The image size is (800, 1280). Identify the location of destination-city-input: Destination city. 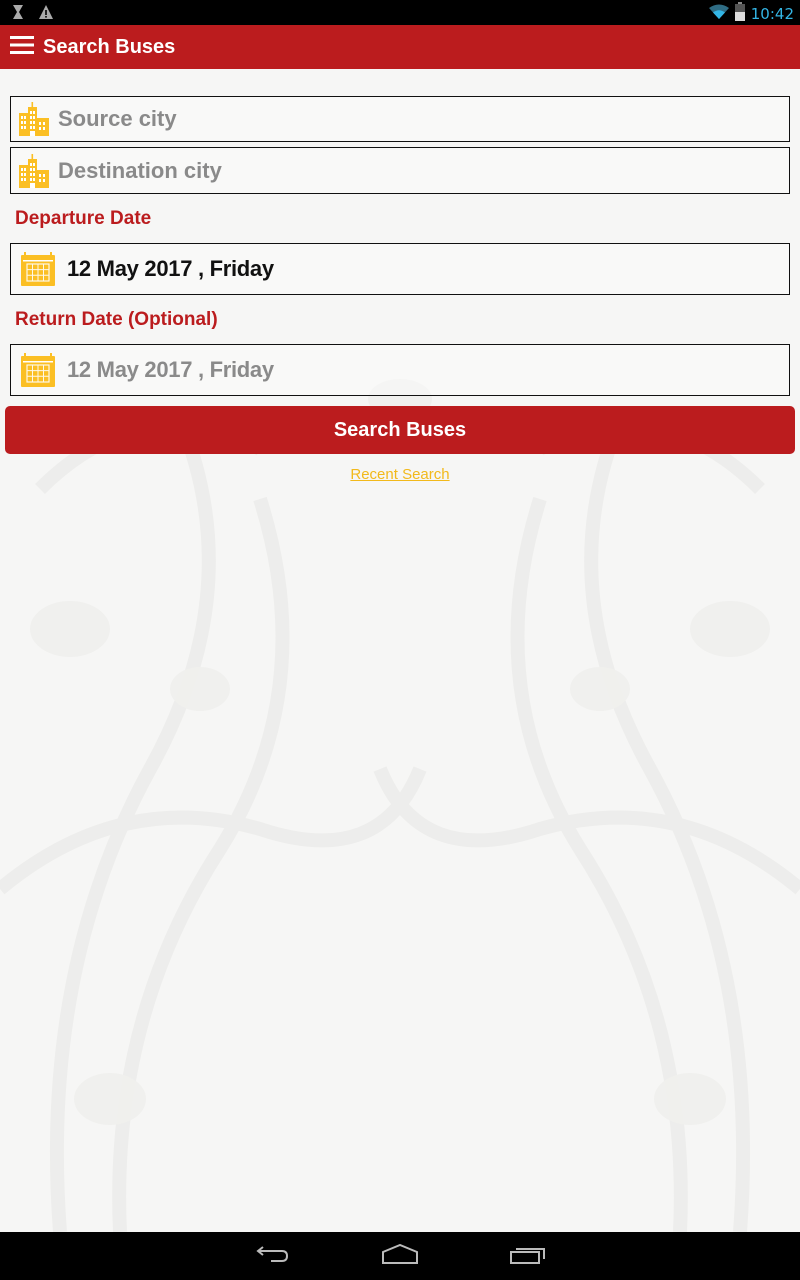
(400, 170).